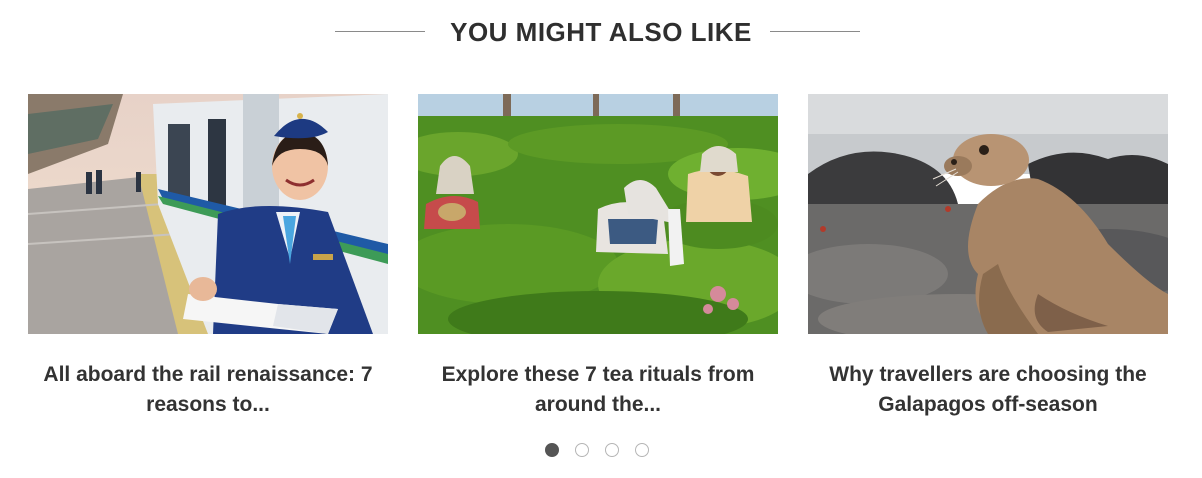 The image size is (1202, 478). I want to click on carousel-pagination, so click(601, 452).